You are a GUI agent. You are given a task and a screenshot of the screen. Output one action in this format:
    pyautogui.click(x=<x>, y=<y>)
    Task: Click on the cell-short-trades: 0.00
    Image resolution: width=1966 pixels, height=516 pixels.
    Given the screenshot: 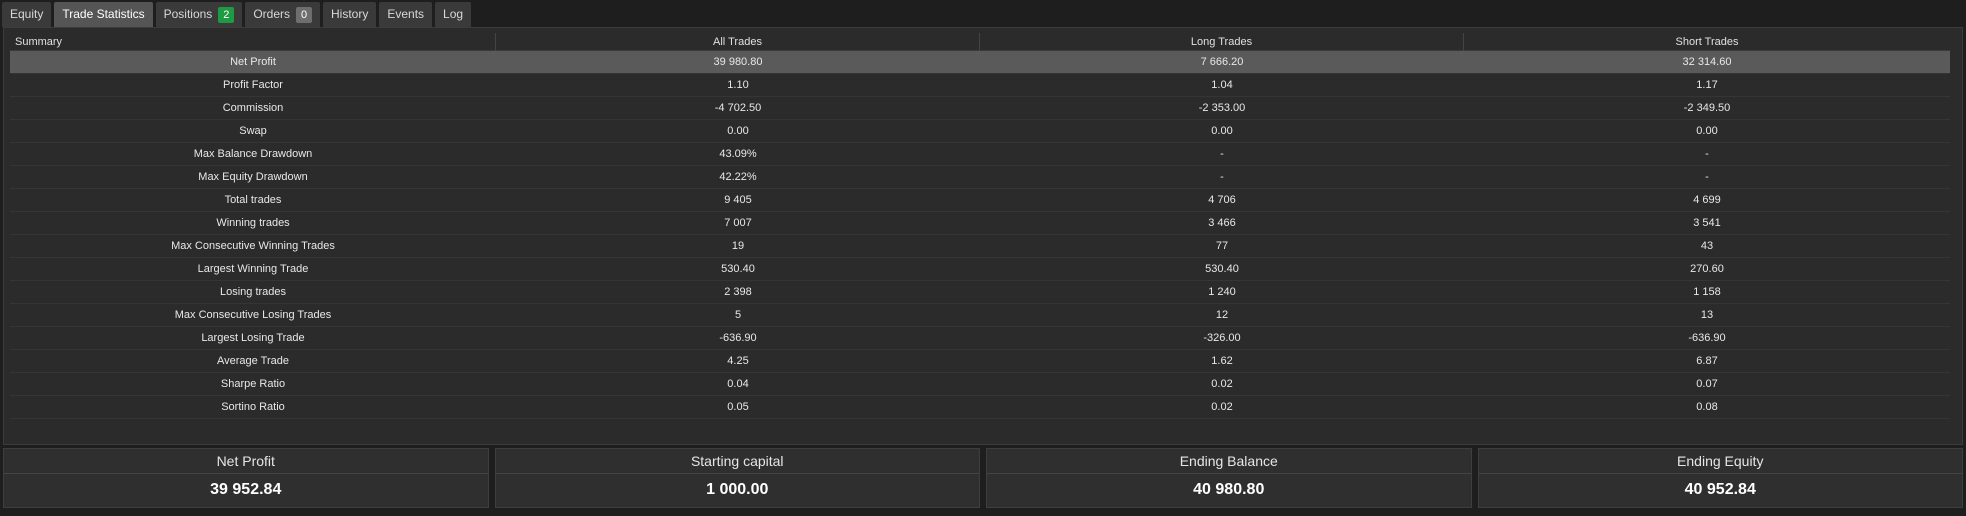 What is the action you would take?
    pyautogui.click(x=1707, y=130)
    